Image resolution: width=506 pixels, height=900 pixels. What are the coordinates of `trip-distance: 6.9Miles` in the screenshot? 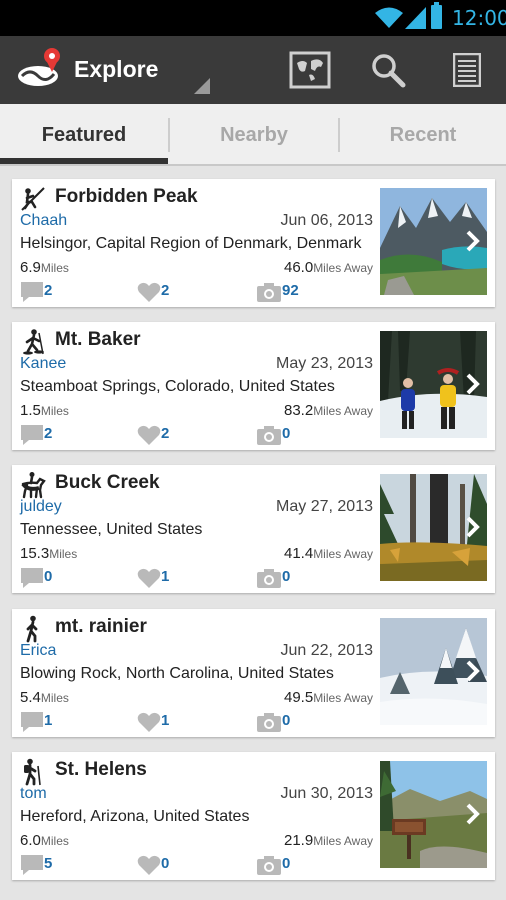 It's located at (44, 268).